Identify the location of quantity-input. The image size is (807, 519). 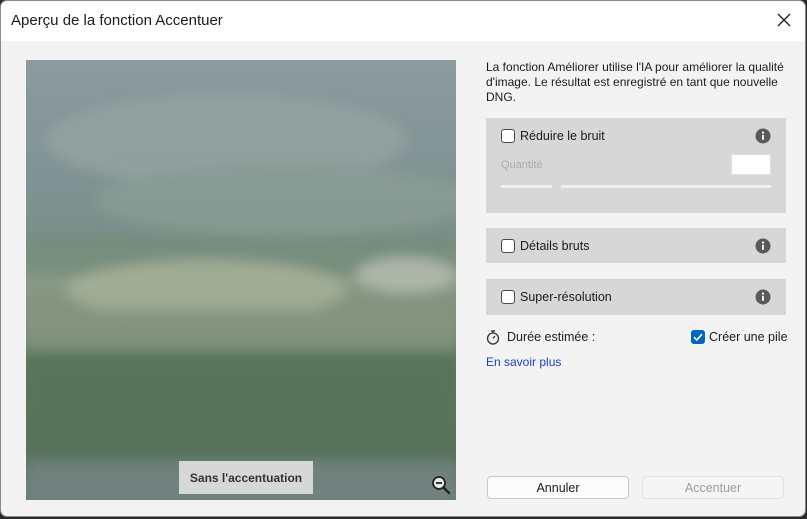
(751, 164).